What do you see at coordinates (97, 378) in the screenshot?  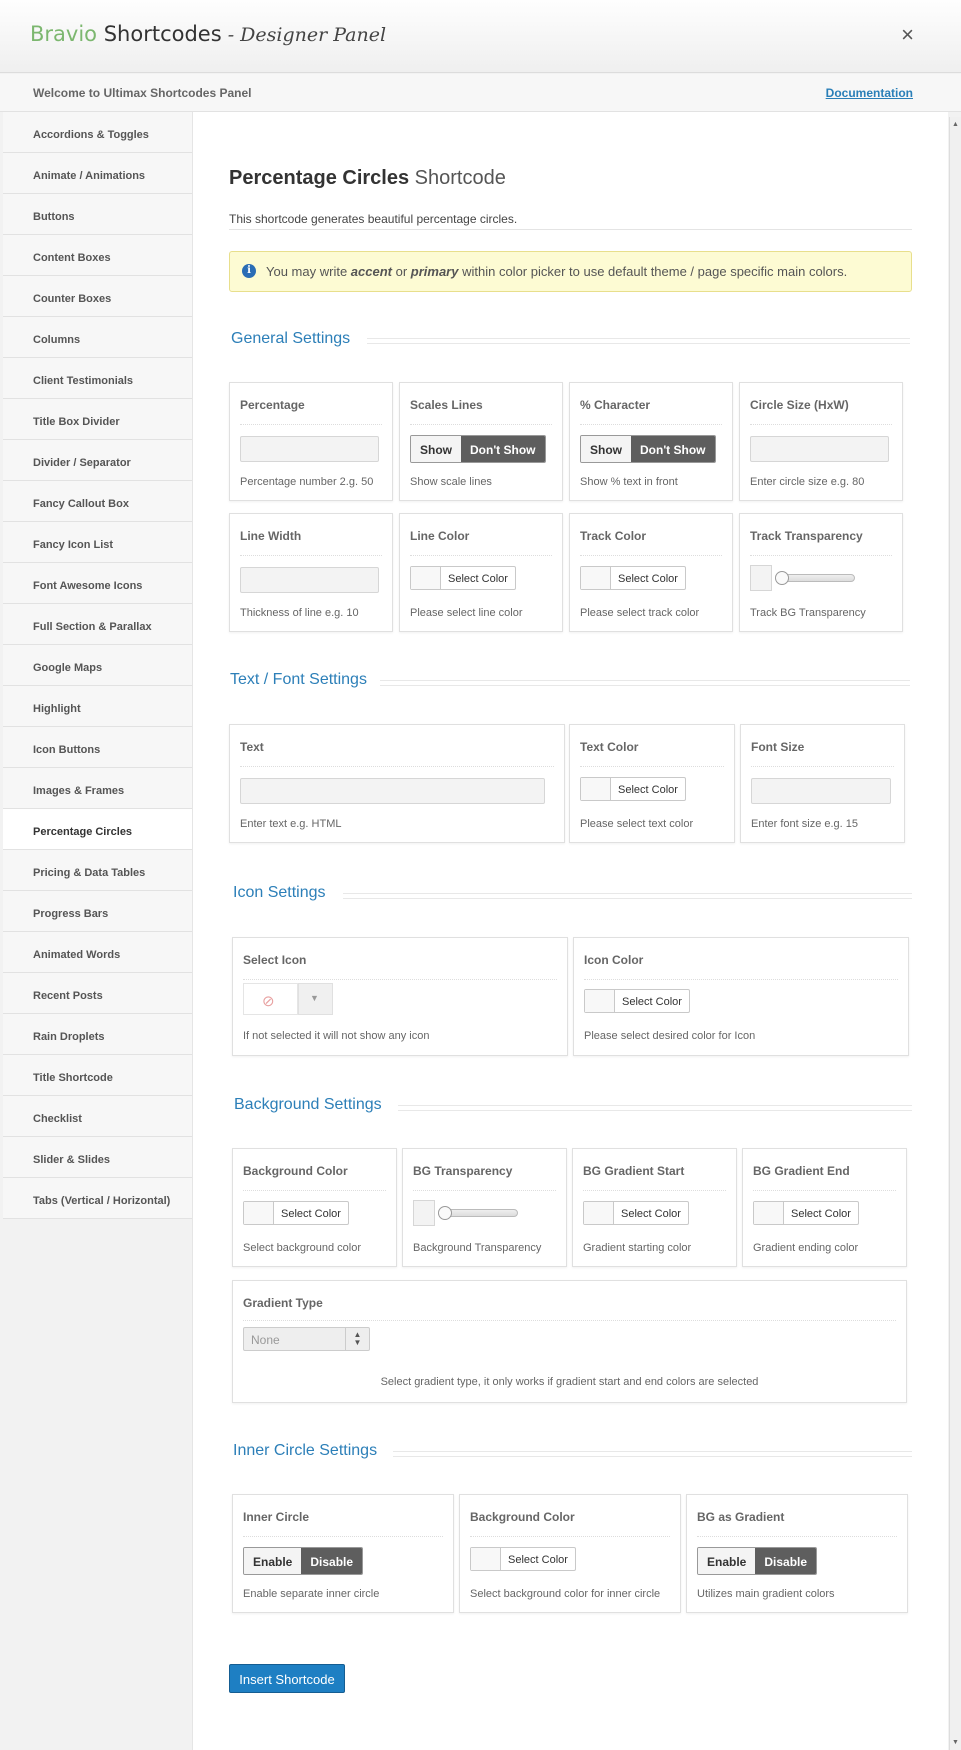 I see `sidebar-item-client-testimonials: Client Testimonials` at bounding box center [97, 378].